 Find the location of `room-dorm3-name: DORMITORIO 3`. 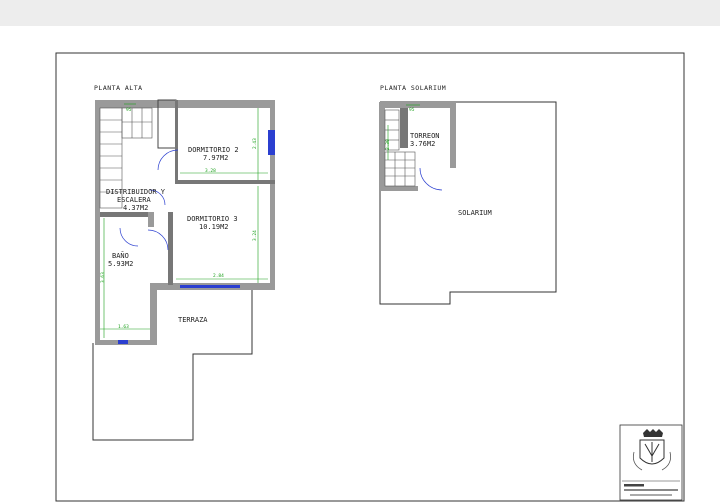

room-dorm3-name: DORMITORIO 3 is located at coordinates (212, 219).